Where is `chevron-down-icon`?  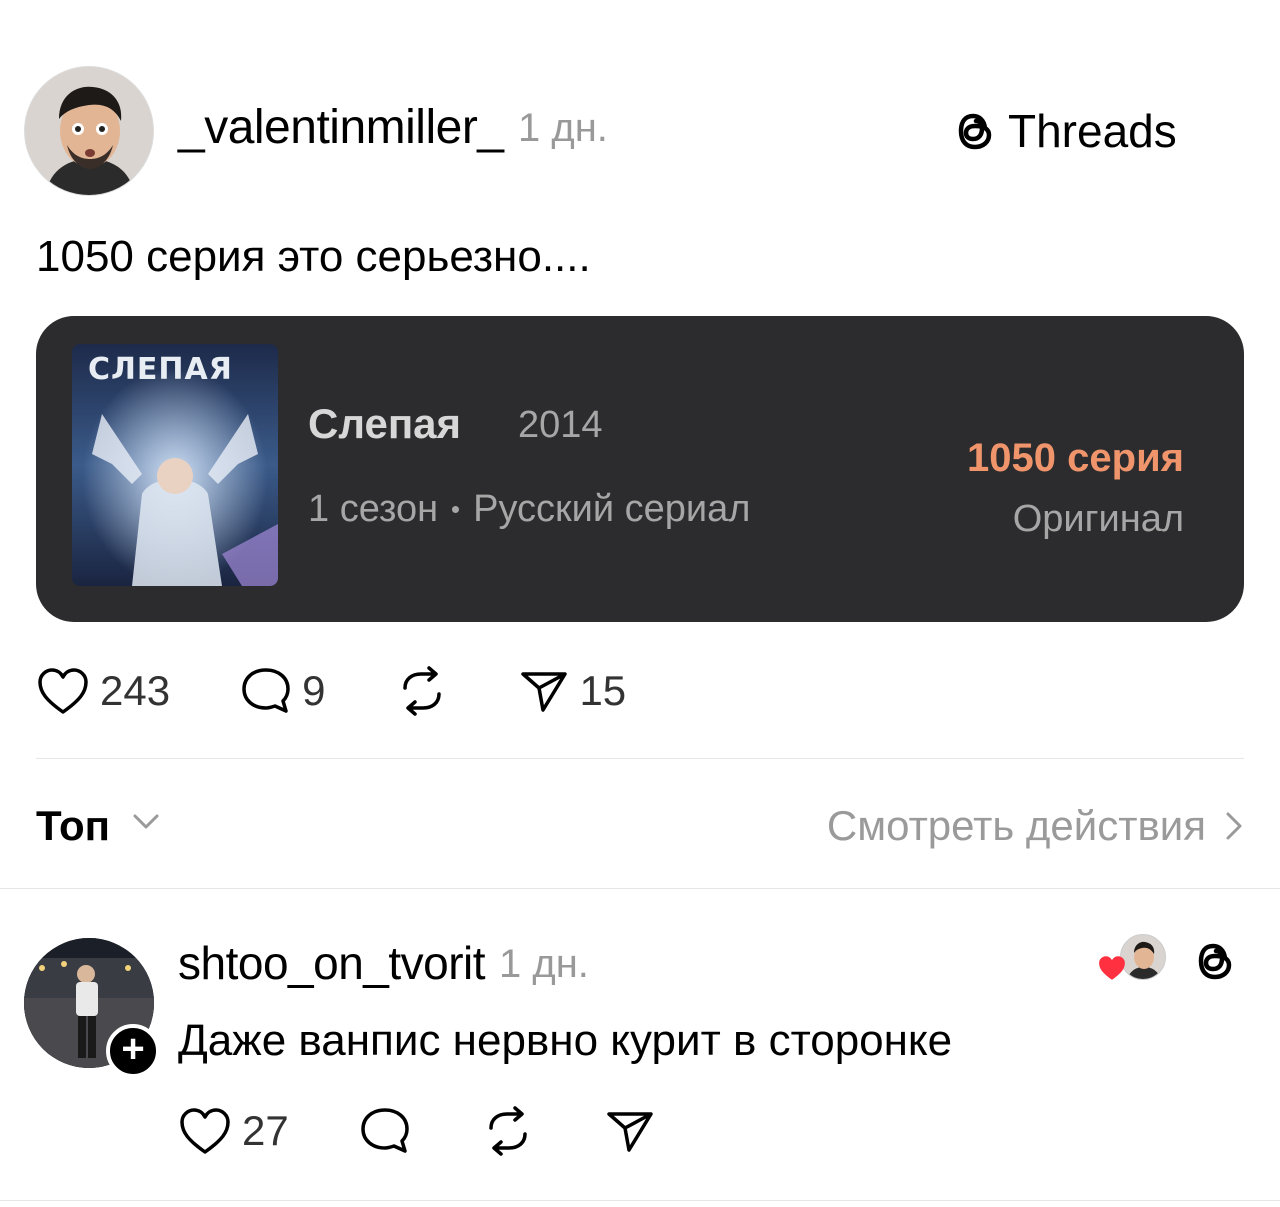 chevron-down-icon is located at coordinates (146, 822).